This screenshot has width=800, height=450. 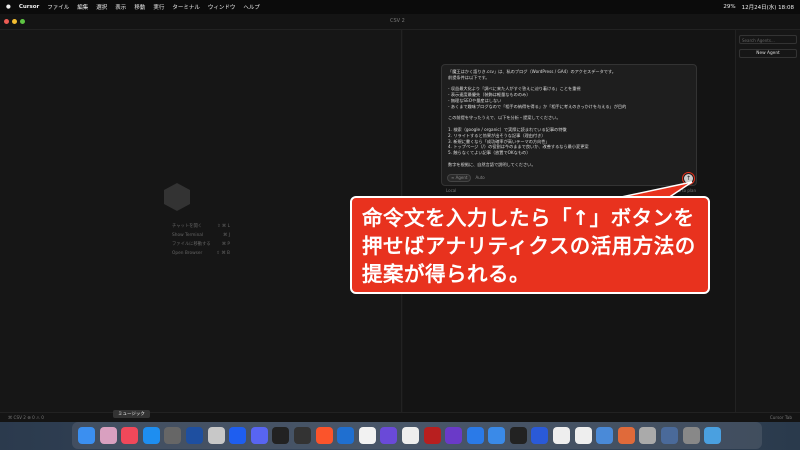 I want to click on dock-tooltip: ミュージック, so click(x=131, y=414).